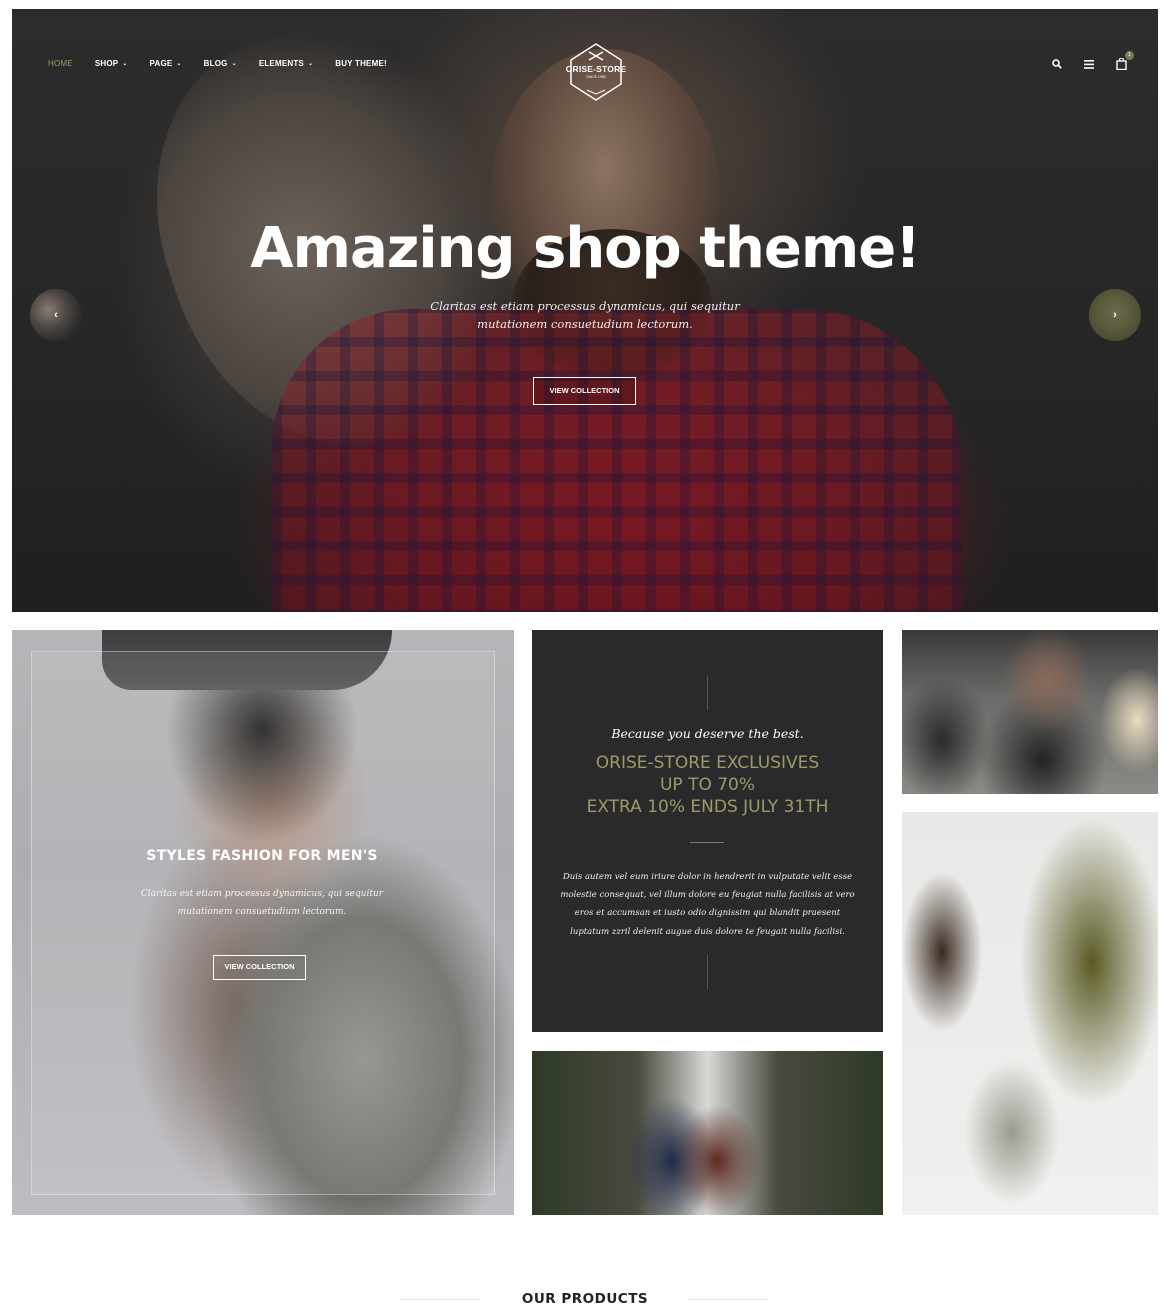 The image size is (1170, 1316). I want to click on arrow-right-icon: ›, so click(1115, 315).